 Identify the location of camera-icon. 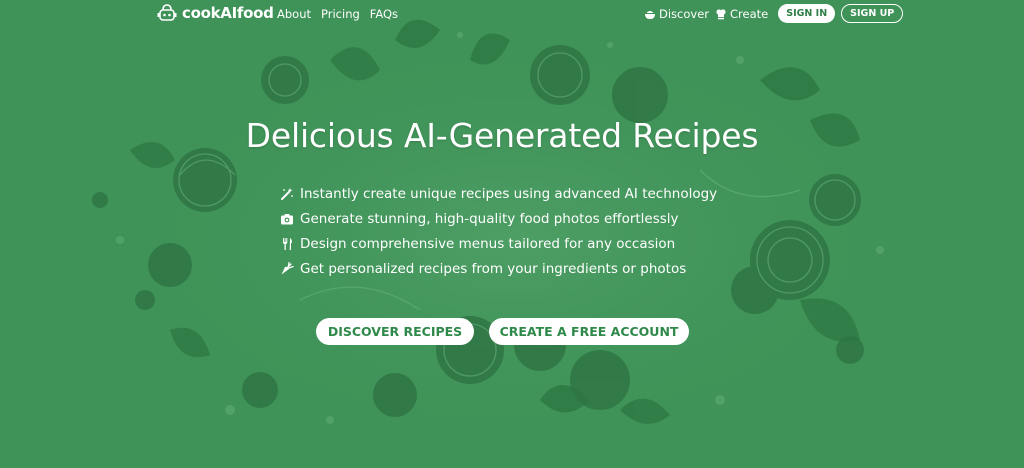
(287, 218).